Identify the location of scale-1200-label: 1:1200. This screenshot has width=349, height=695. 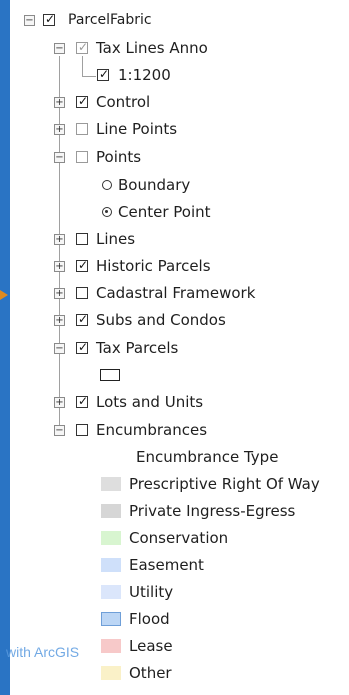
(144, 75).